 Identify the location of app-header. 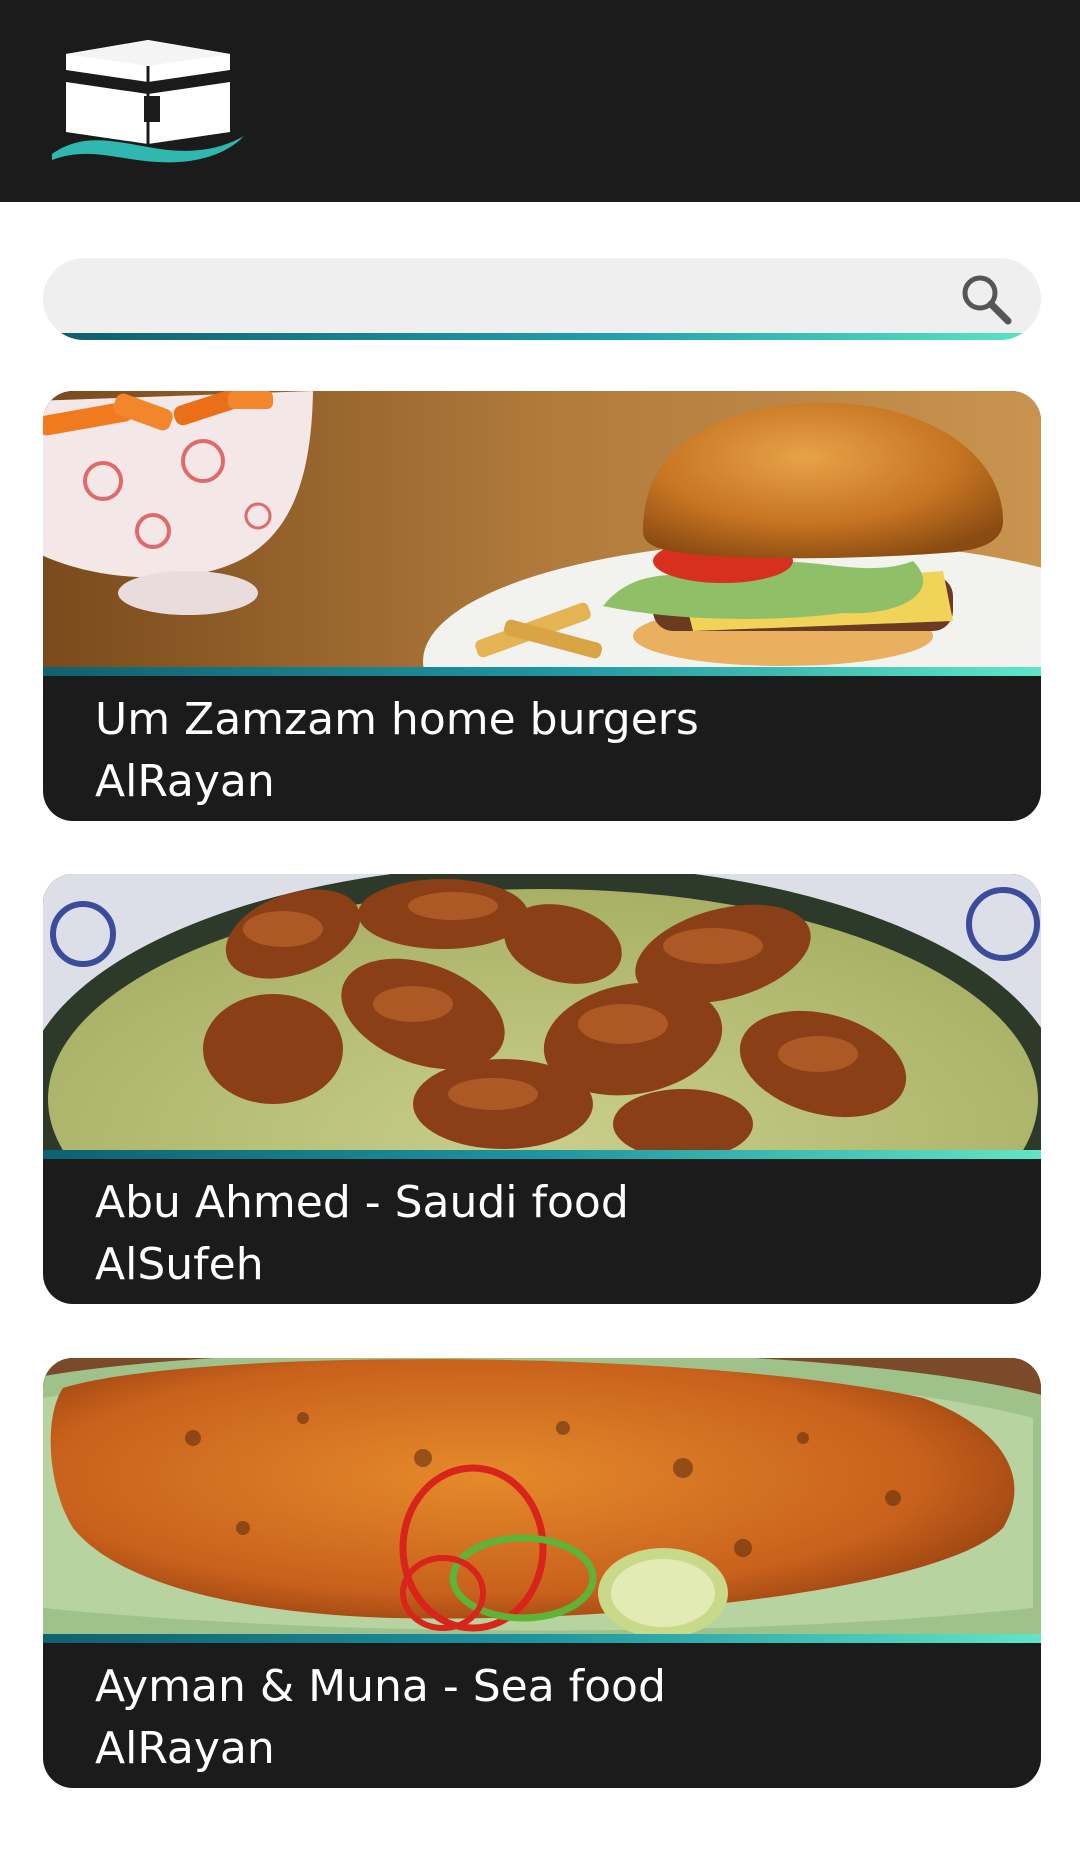
(540, 101).